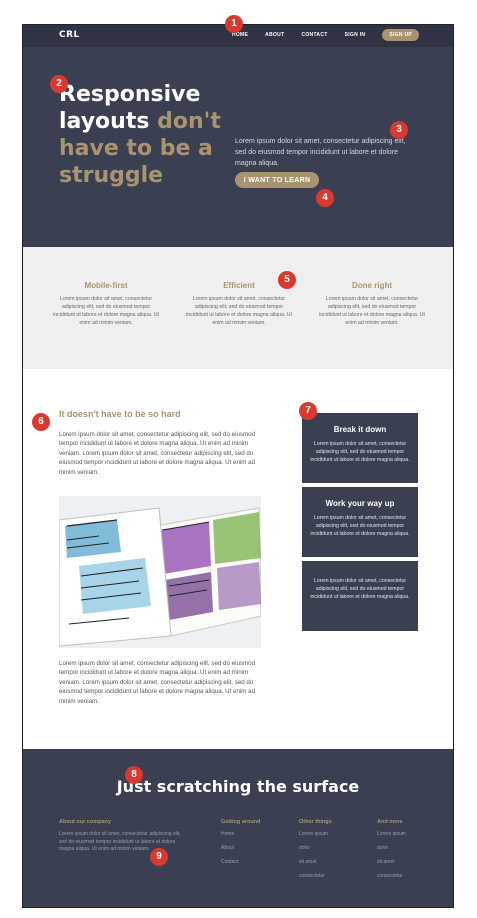  I want to click on feature-title: Mobile-first, so click(106, 285).